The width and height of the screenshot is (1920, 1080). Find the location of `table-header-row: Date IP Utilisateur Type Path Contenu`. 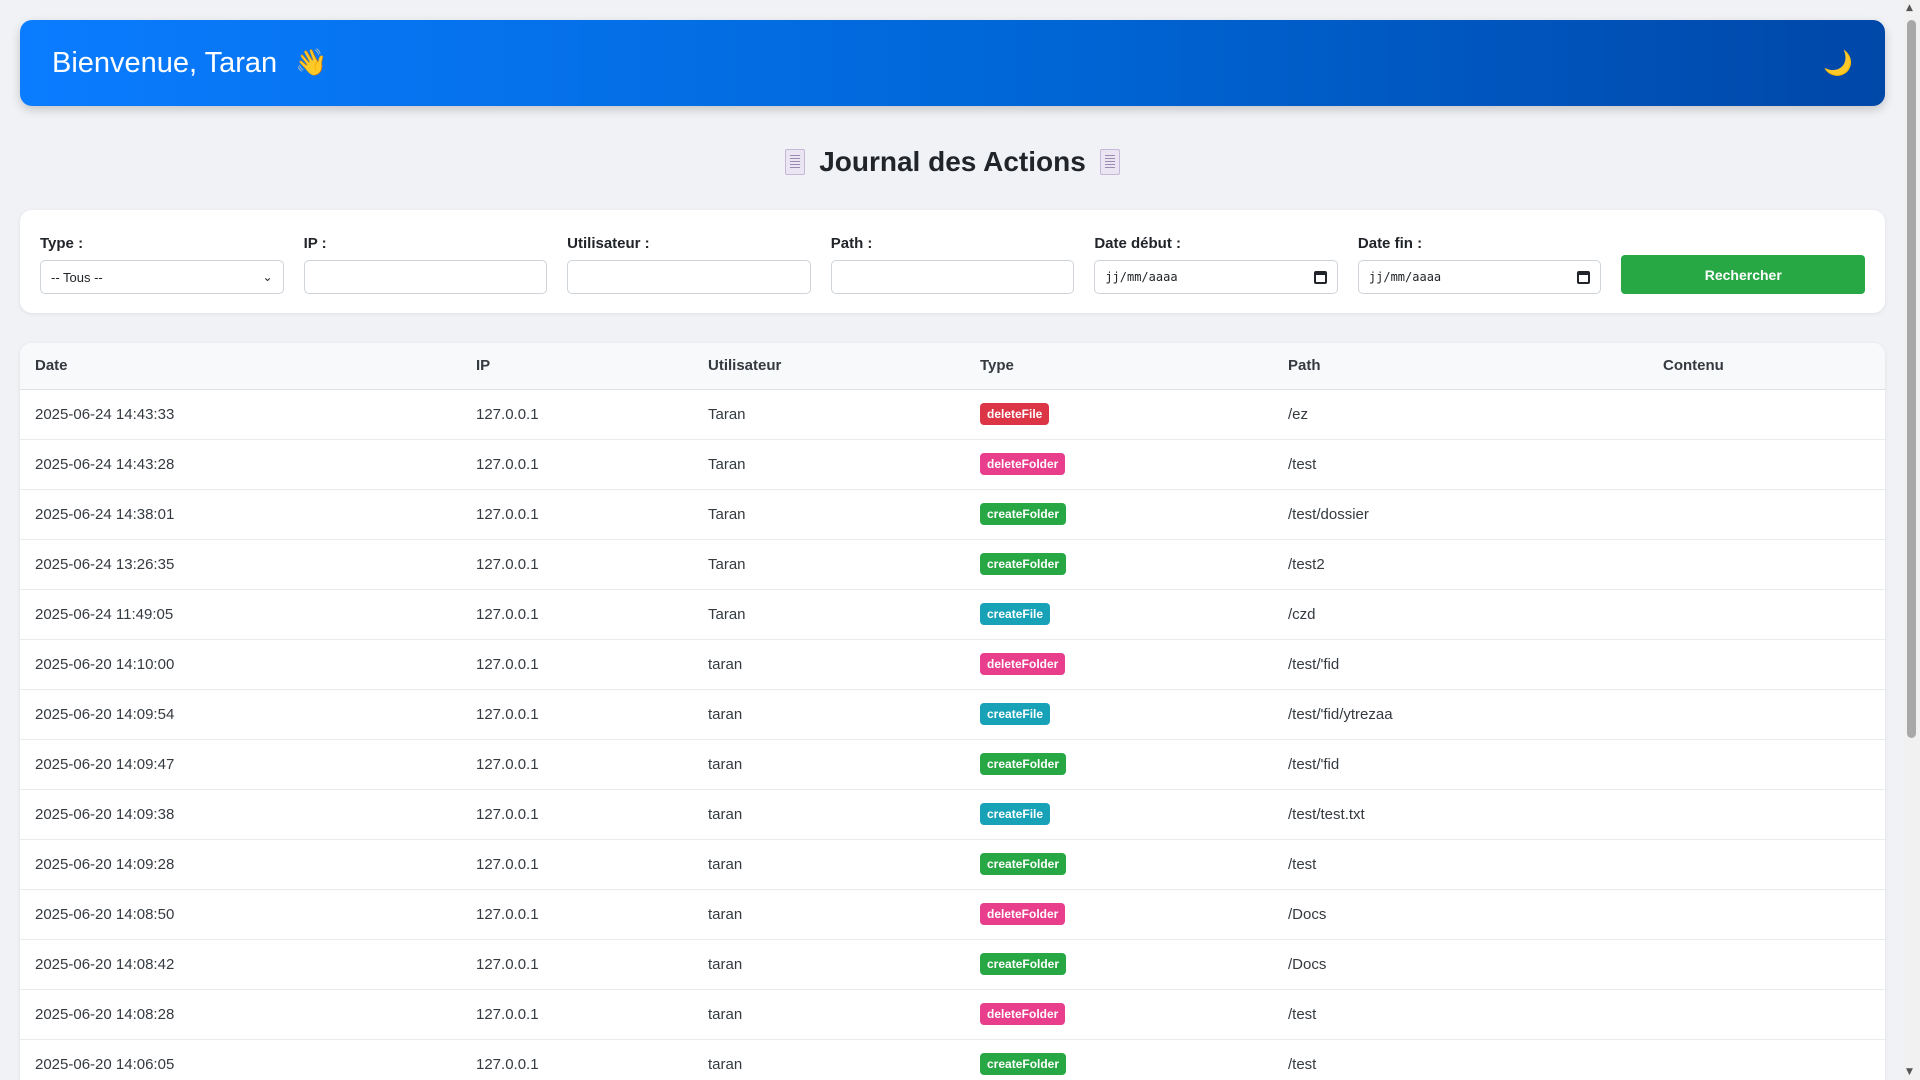

table-header-row: Date IP Utilisateur Type Path Contenu is located at coordinates (952, 366).